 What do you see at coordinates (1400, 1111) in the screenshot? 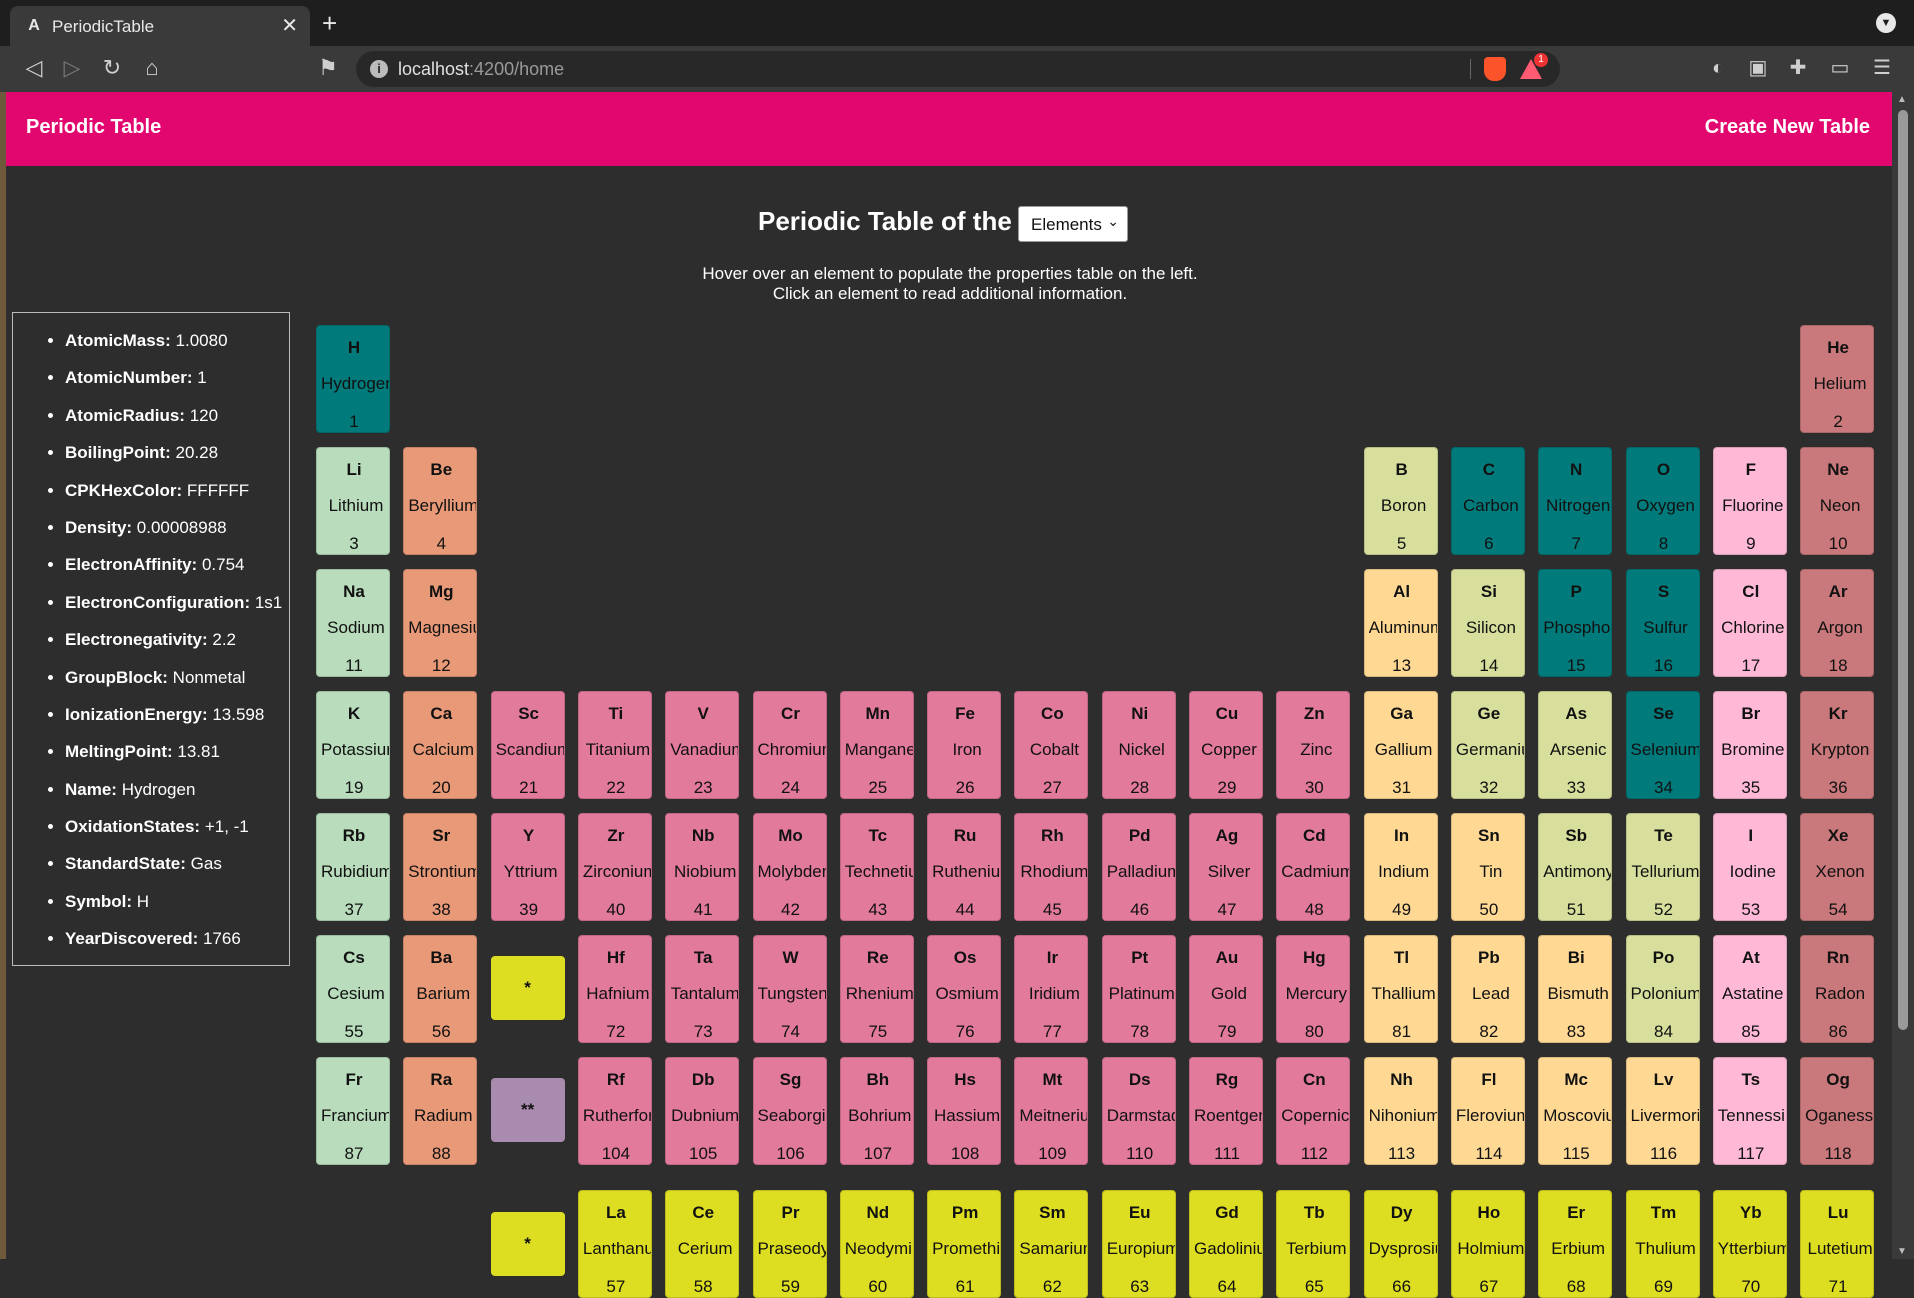
I see `element-nh: Nh Nihonium 113` at bounding box center [1400, 1111].